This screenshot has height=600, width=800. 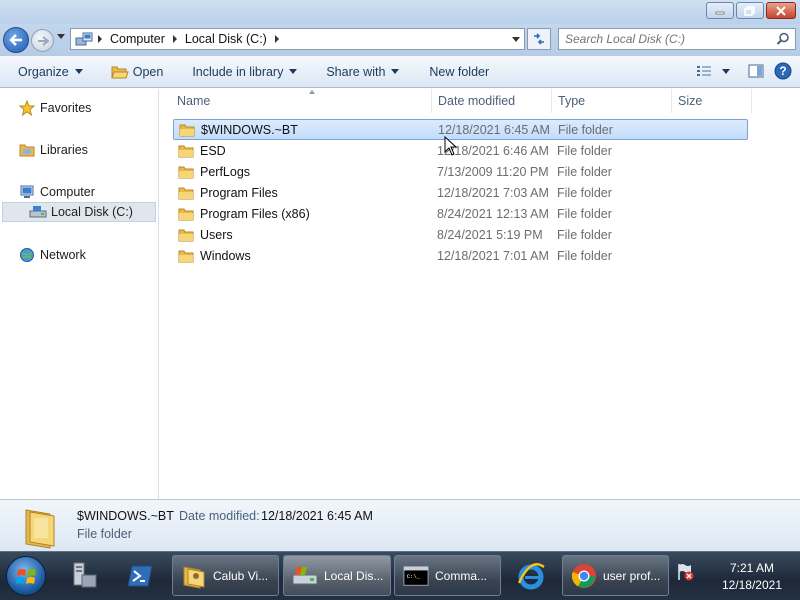 What do you see at coordinates (584, 576) in the screenshot?
I see `chrome-icon` at bounding box center [584, 576].